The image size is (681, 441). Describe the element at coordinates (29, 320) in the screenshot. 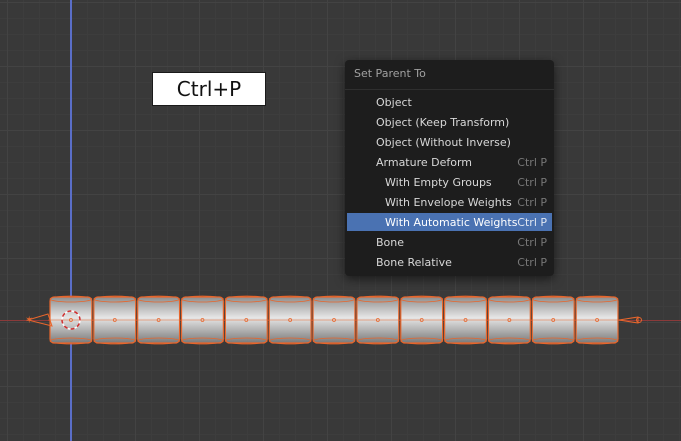

I see `armature-root-marker: ✶` at that location.